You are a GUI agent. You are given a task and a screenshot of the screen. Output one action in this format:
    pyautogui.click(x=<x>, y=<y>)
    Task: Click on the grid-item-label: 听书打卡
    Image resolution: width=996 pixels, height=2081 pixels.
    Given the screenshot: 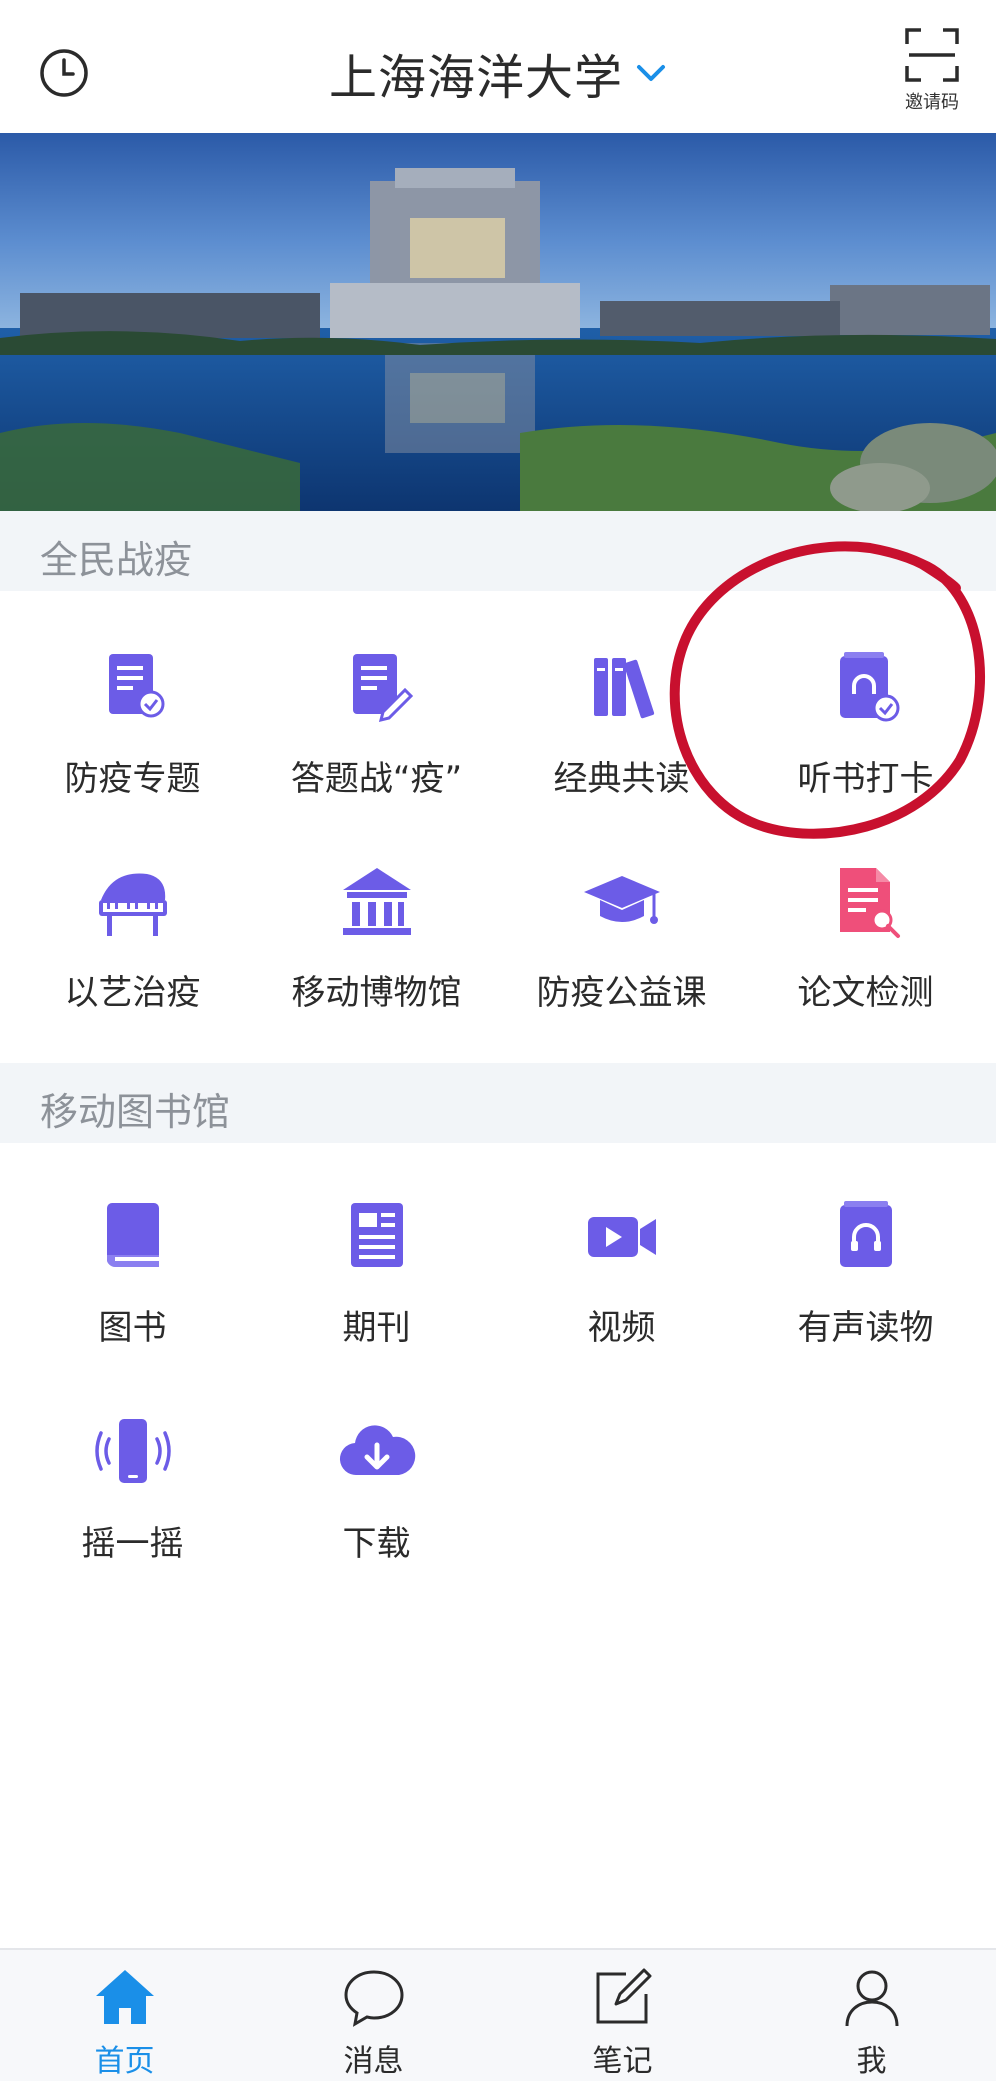 What is the action you would take?
    pyautogui.click(x=865, y=779)
    